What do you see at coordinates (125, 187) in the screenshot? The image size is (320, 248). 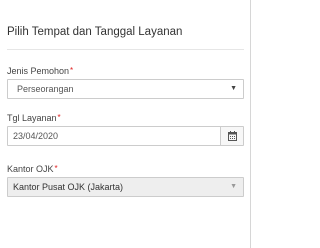 I see `kantor-ojk-select: Kantor Pusat OJK (Jakarta) ▼` at bounding box center [125, 187].